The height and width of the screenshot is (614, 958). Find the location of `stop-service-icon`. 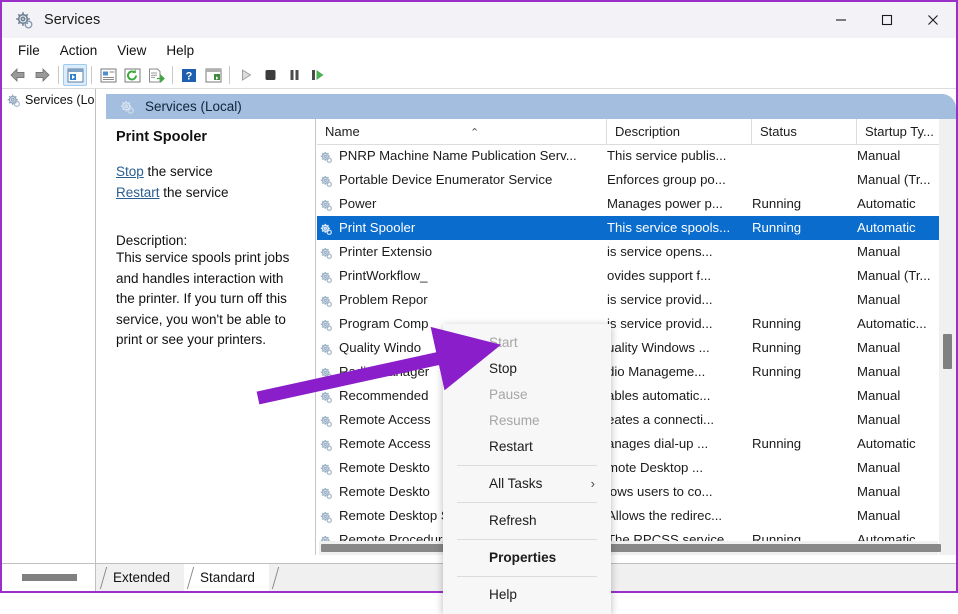

stop-service-icon is located at coordinates (270, 75).